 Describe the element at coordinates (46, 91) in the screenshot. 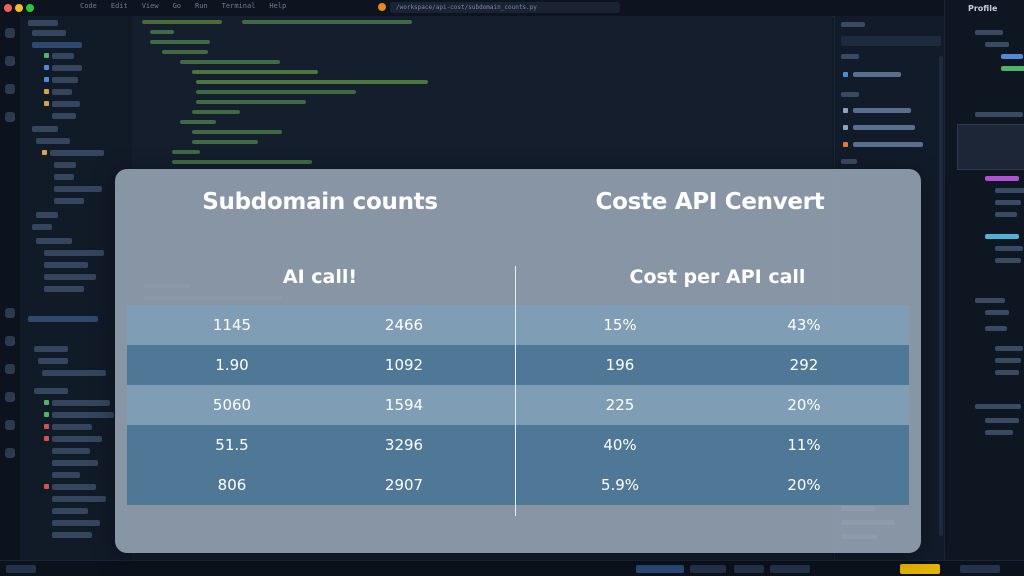

I see `folder-icon` at that location.